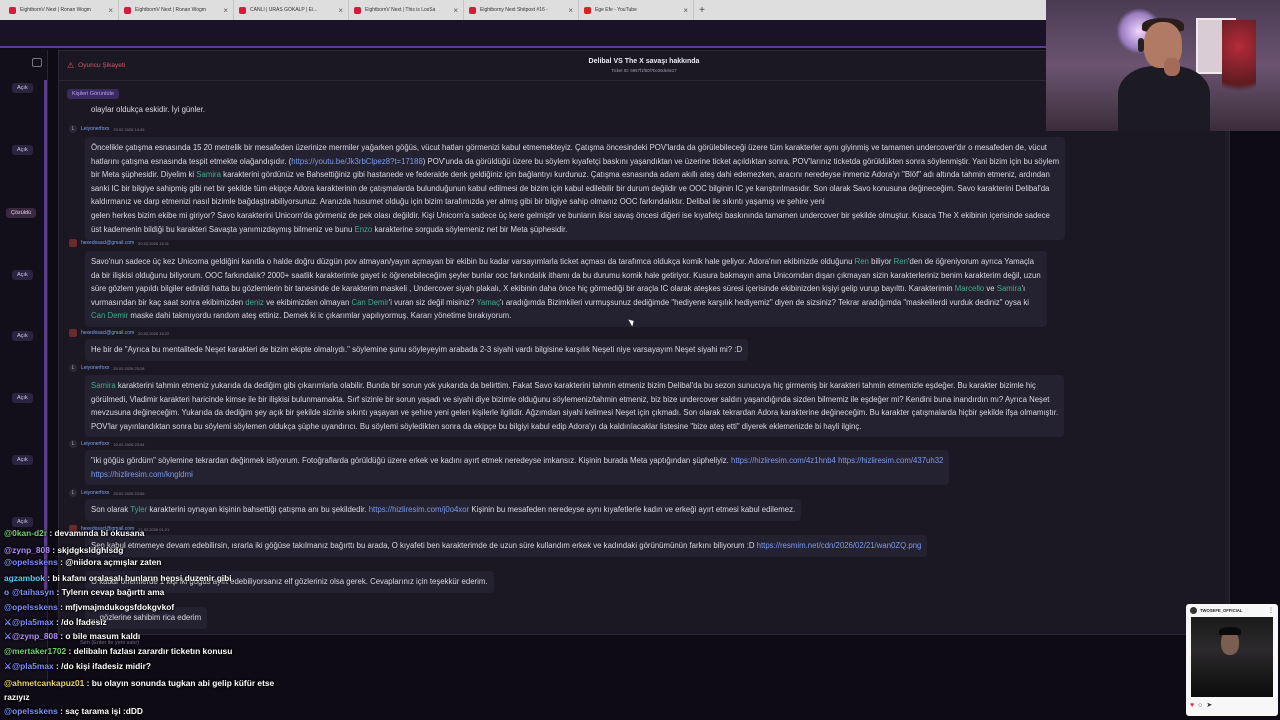 This screenshot has height=720, width=1280. What do you see at coordinates (783, 460) in the screenshot?
I see `message-link: https://hizliresim.com/4z1hnb4` at bounding box center [783, 460].